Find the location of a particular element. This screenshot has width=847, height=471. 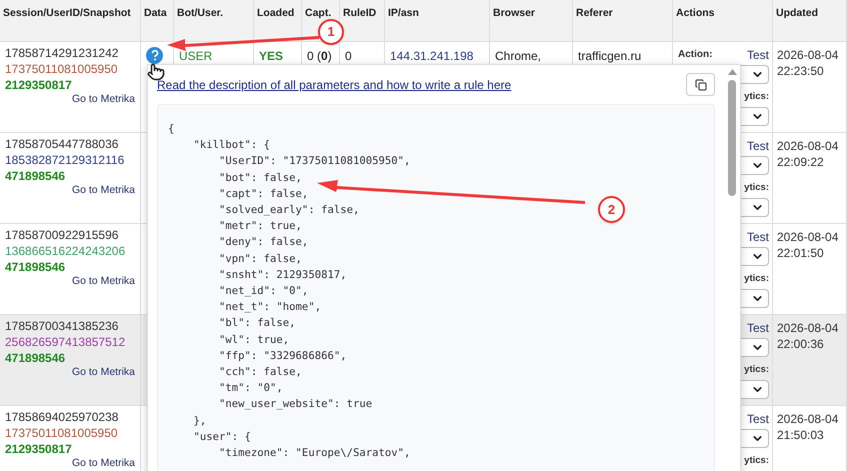

code-line: "ffp": "3329686866", is located at coordinates (282, 356).